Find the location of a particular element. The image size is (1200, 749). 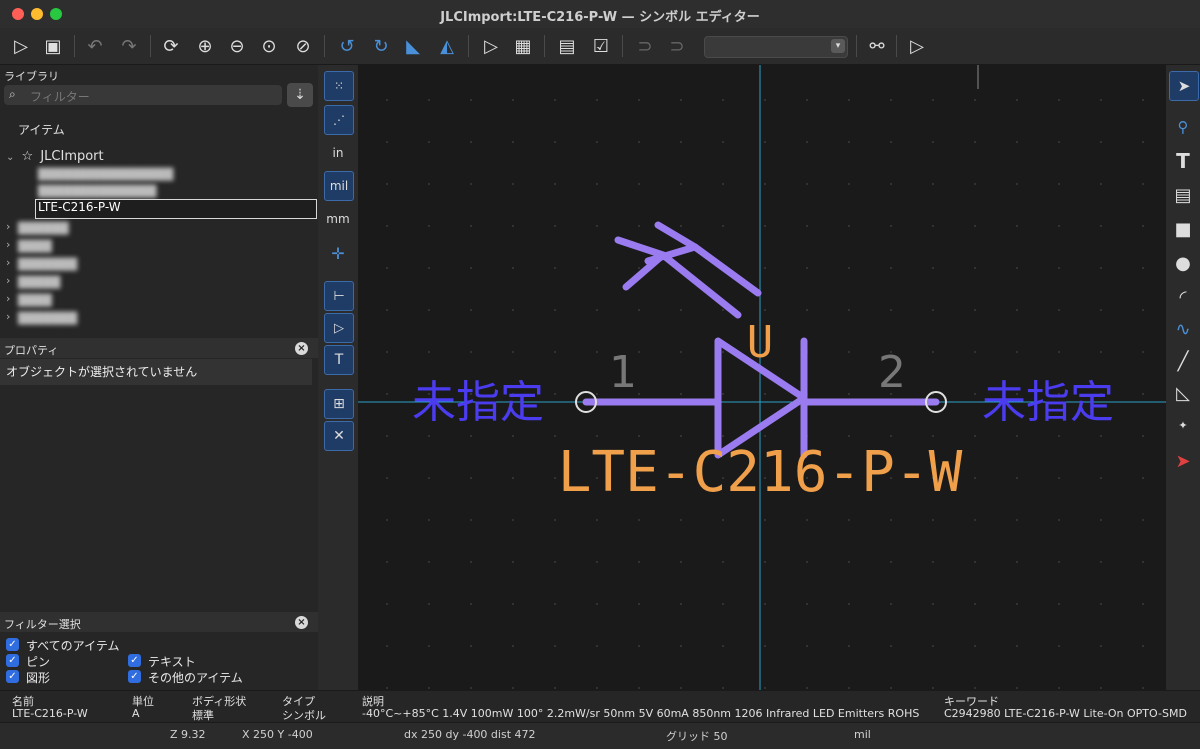

zoom-out-icon: ⊖ is located at coordinates (237, 46).